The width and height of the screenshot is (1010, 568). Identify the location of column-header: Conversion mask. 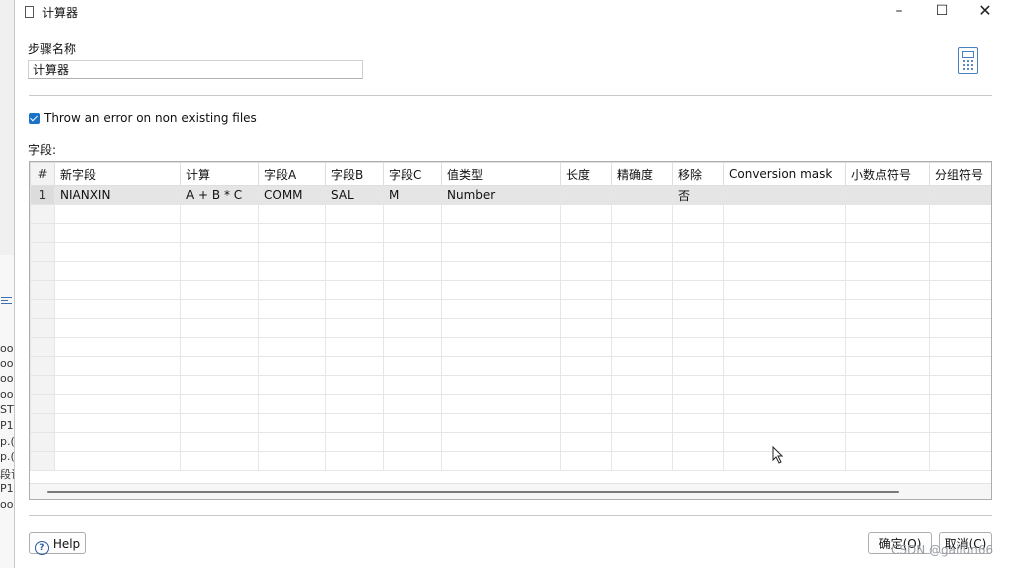
(784, 174).